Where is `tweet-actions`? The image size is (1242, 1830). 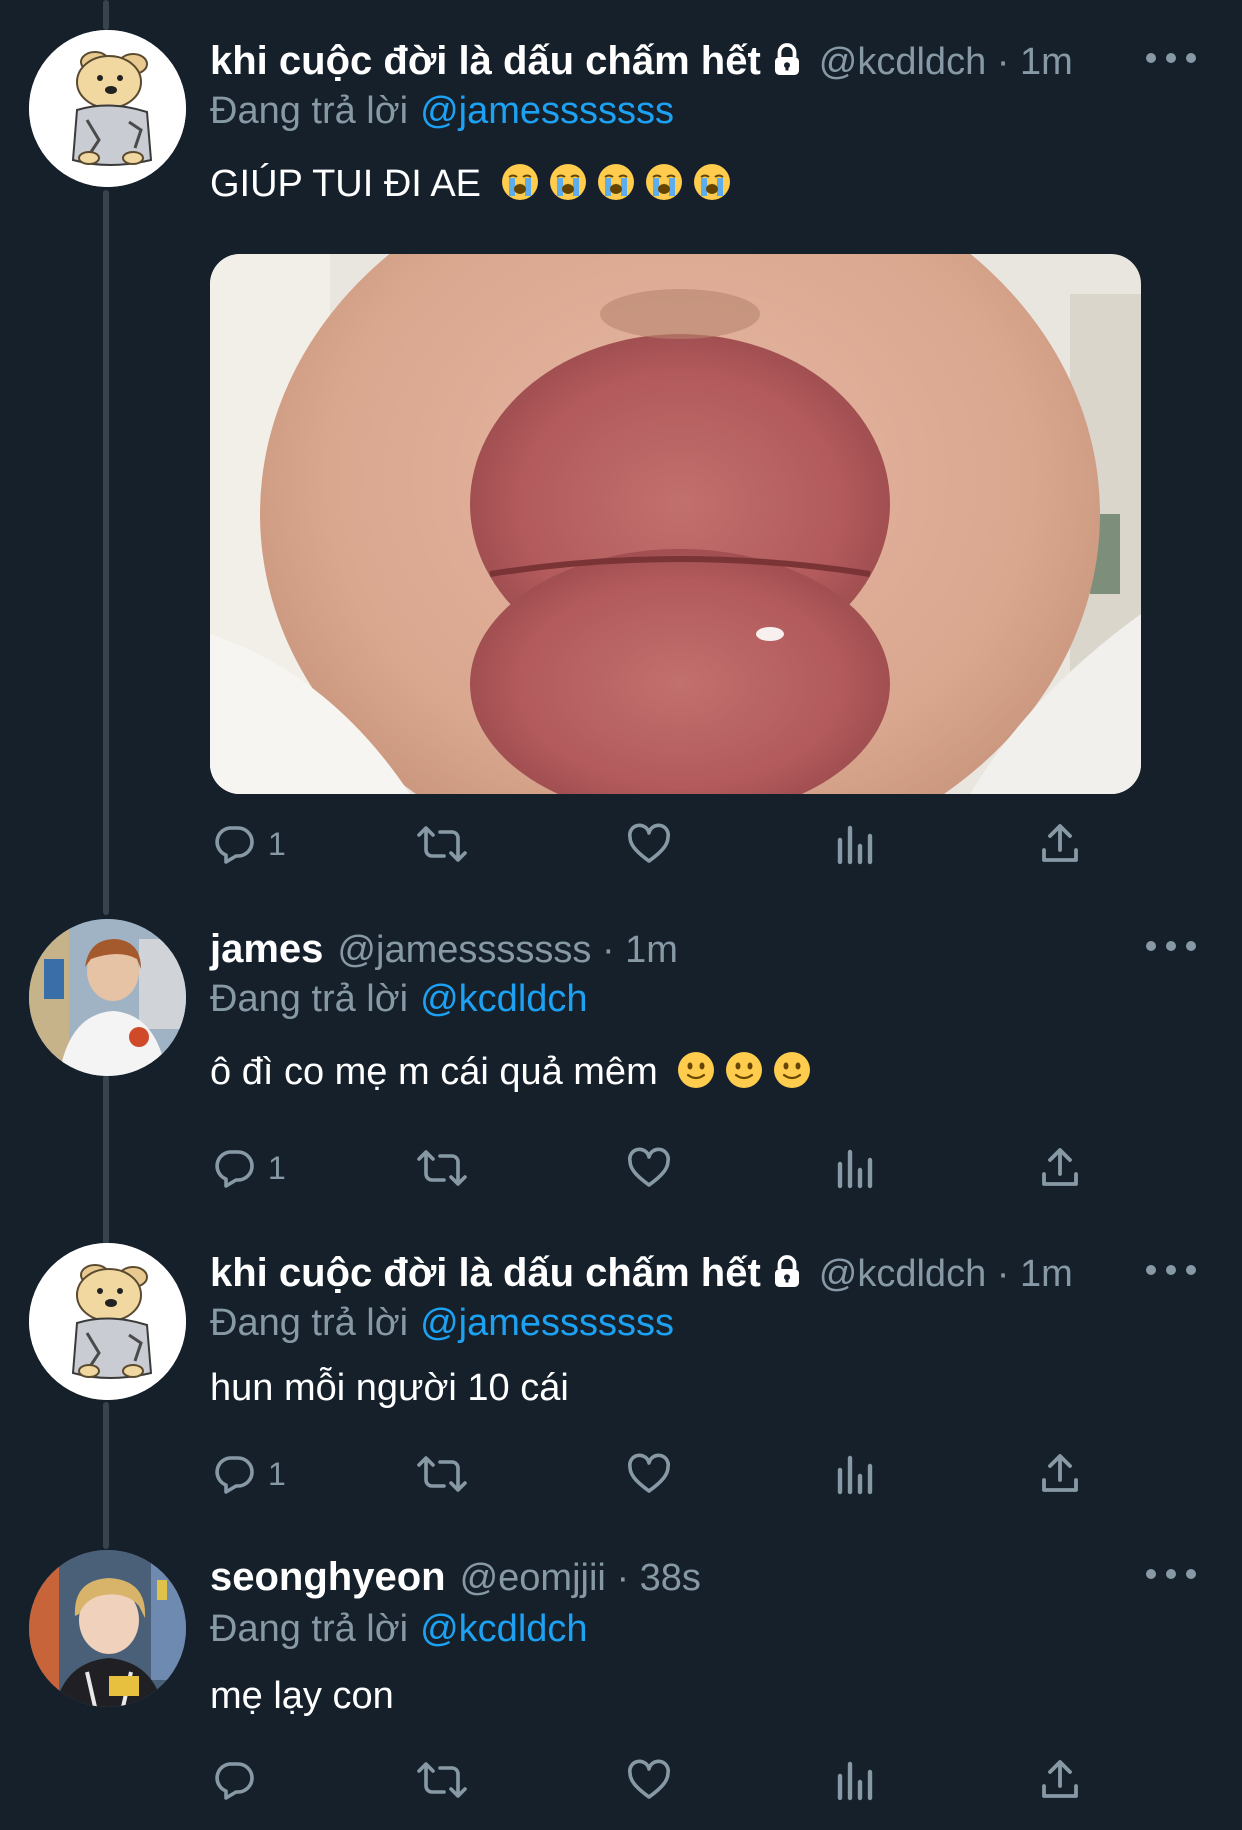 tweet-actions is located at coordinates (660, 1780).